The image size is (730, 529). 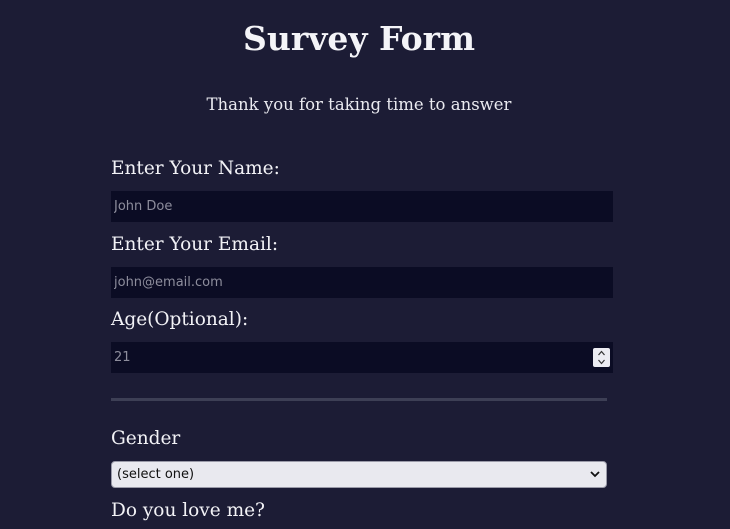 What do you see at coordinates (362, 357) in the screenshot?
I see `age-input: 21` at bounding box center [362, 357].